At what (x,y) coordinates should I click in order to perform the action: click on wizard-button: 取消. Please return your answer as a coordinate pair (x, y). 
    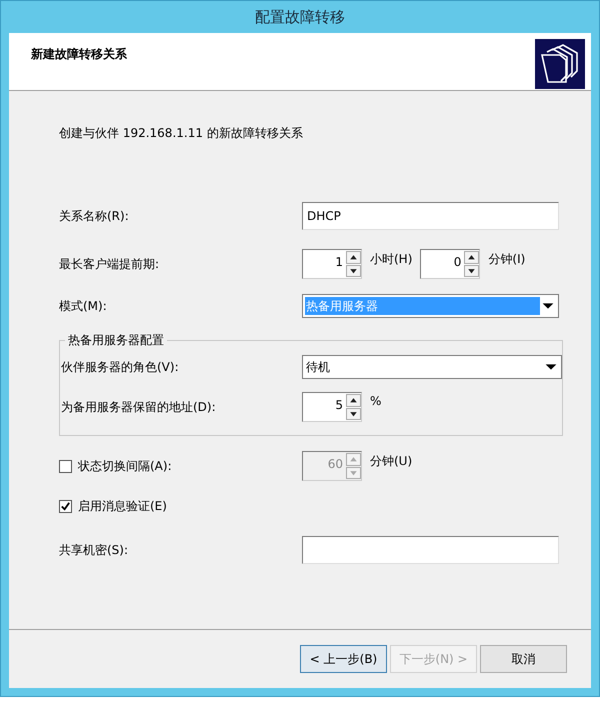
    Looking at the image, I should click on (523, 659).